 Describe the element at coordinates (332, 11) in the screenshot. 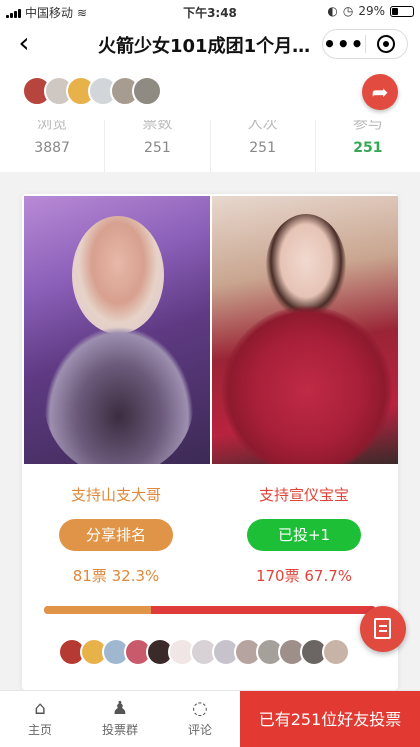

I see `headphones-icon: ◐` at that location.